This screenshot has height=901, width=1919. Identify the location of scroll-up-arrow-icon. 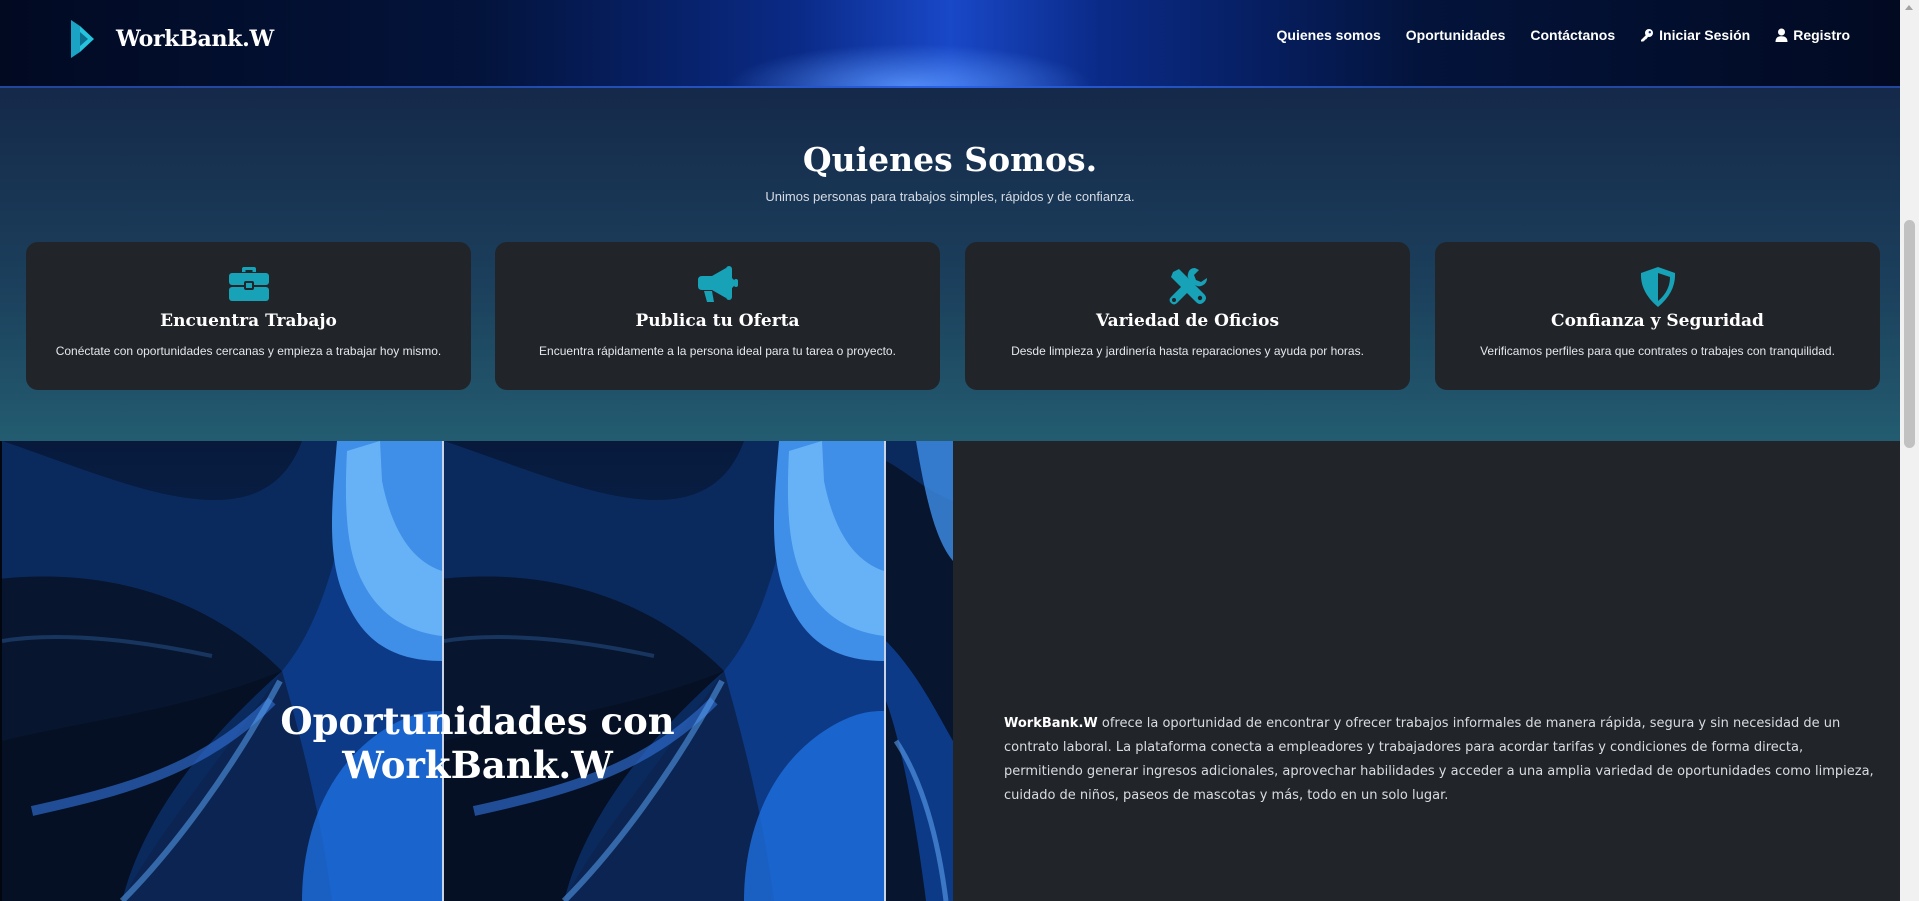
(1909, 7).